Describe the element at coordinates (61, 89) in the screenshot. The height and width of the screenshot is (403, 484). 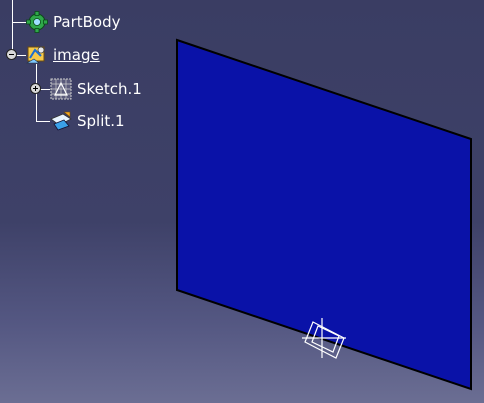
I see `sketch-icon` at that location.